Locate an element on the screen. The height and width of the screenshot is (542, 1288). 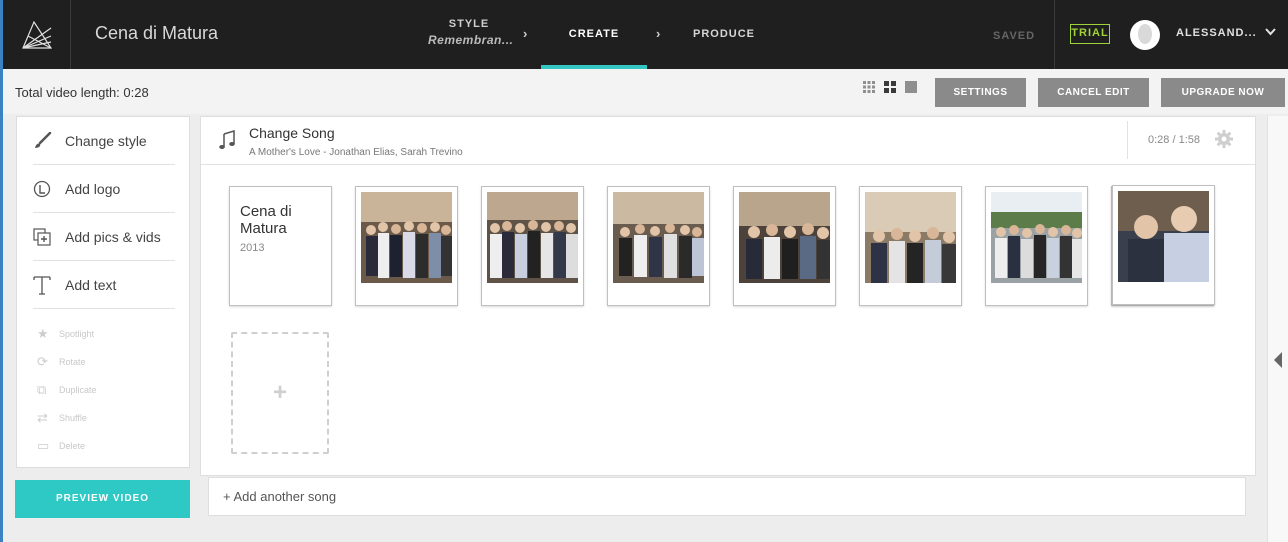
star-icon: ★ is located at coordinates (43, 333).